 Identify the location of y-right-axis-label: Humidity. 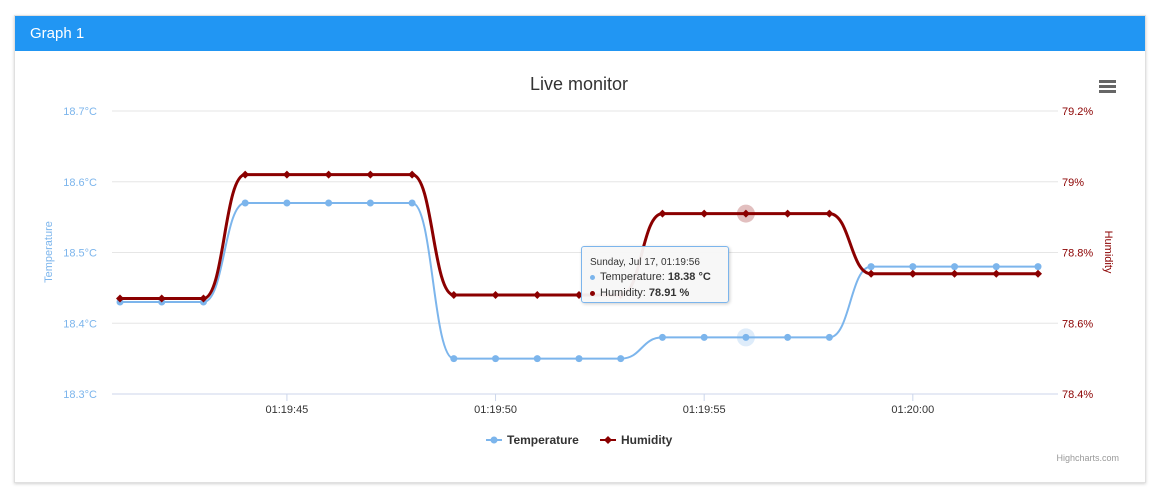
(1108, 252).